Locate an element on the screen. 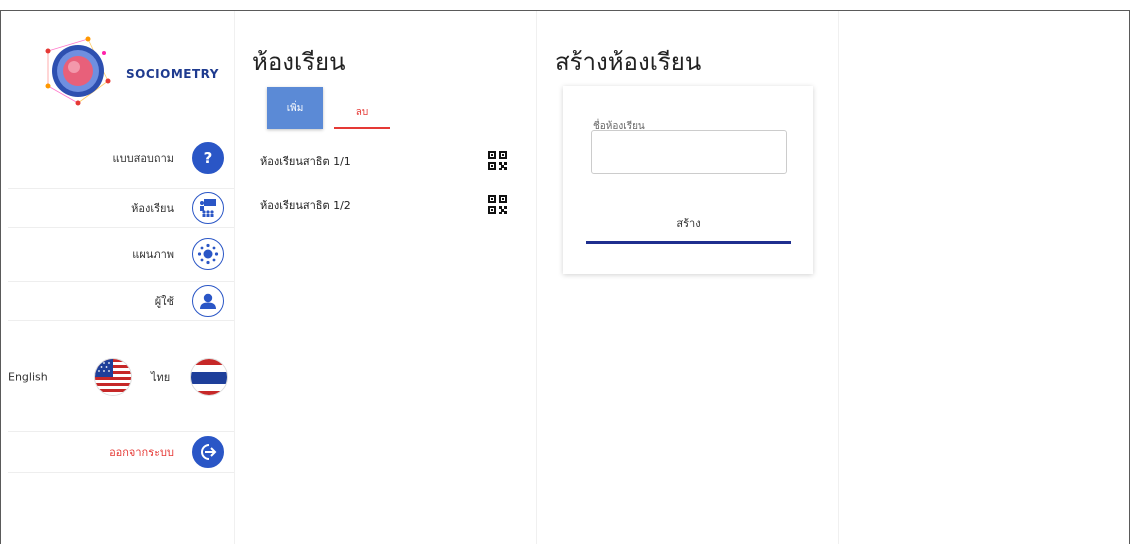 The width and height of the screenshot is (1130, 544). sidebar-item-label: ห้องเรียน is located at coordinates (152, 208).